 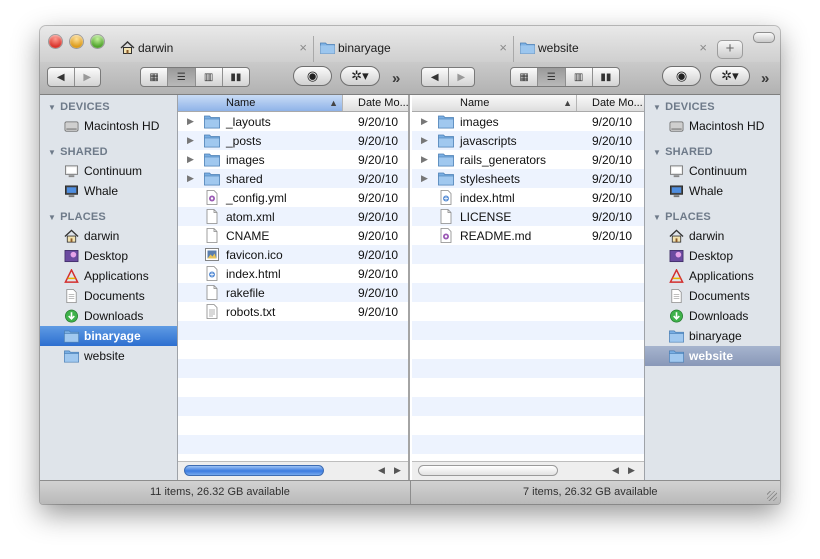 I want to click on folder-row: ▶ shared 9/20/10, so click(x=293, y=178).